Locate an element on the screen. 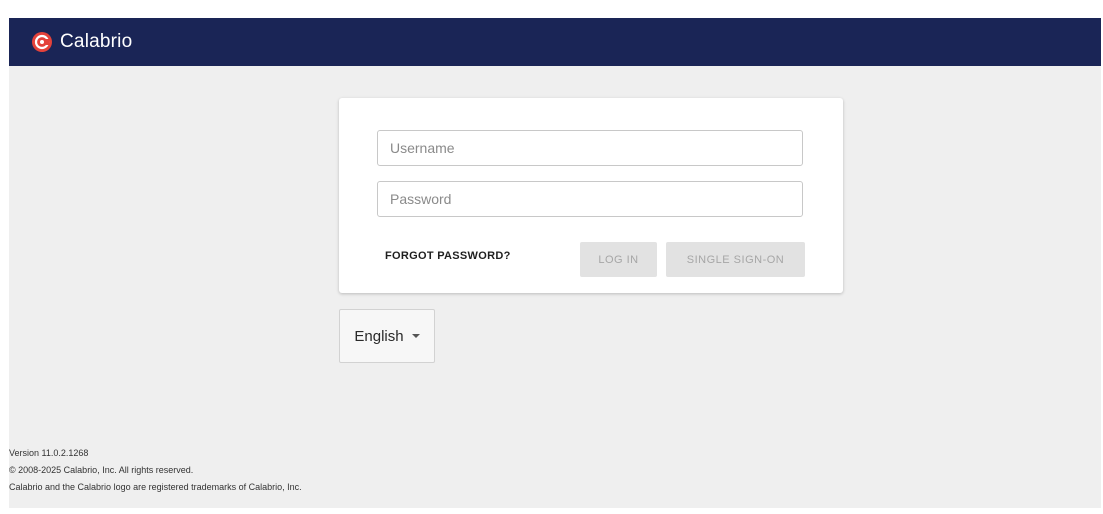 Image resolution: width=1103 pixels, height=514 pixels. single-sign-on-button: SINGLE SIGN-ON is located at coordinates (735, 259).